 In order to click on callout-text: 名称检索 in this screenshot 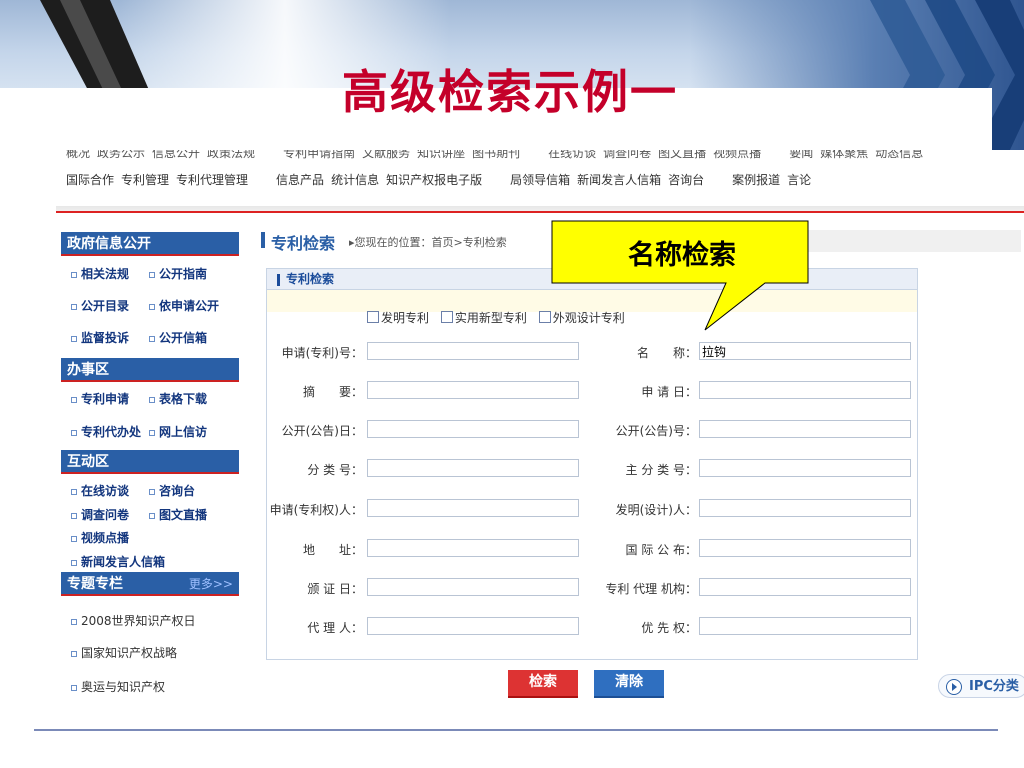, I will do `click(682, 255)`.